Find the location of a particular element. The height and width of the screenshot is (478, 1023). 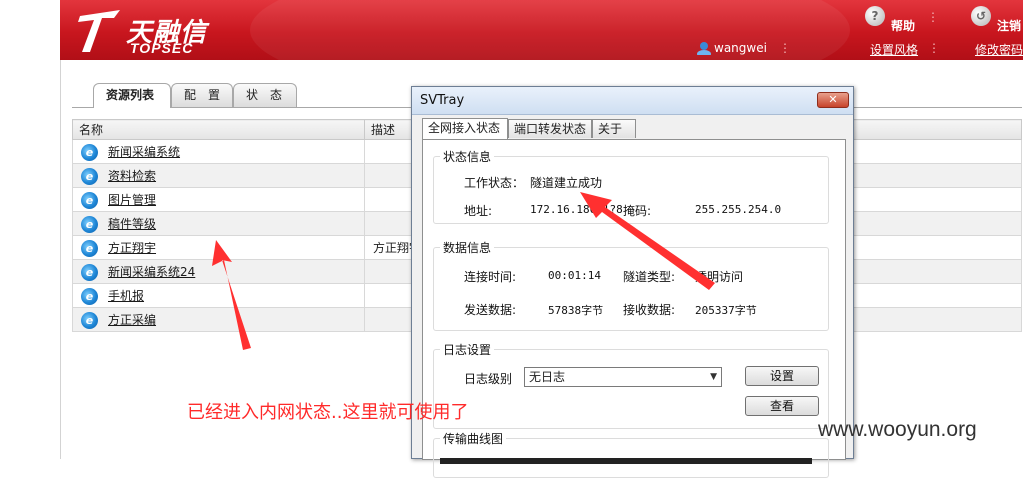

resource-link: 方正翔宇 is located at coordinates (132, 248).